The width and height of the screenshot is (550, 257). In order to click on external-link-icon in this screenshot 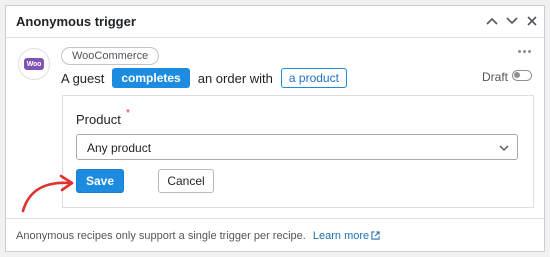, I will do `click(375, 235)`.